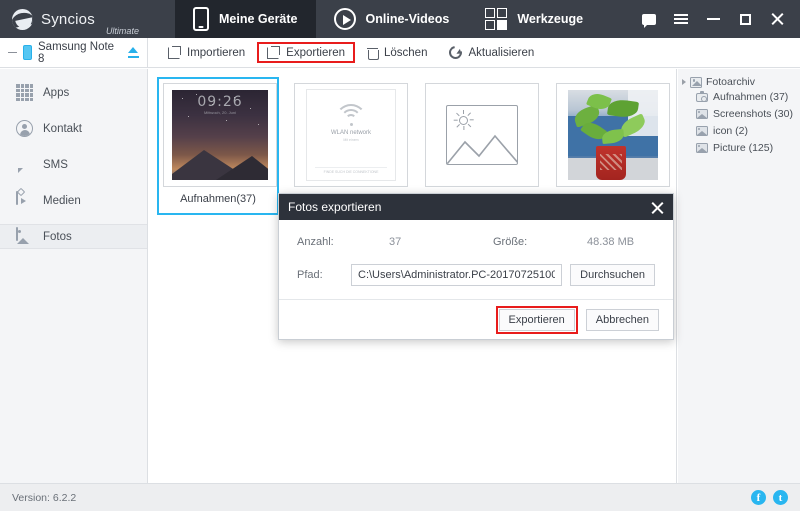  I want to click on play-circle-icon, so click(344, 19).